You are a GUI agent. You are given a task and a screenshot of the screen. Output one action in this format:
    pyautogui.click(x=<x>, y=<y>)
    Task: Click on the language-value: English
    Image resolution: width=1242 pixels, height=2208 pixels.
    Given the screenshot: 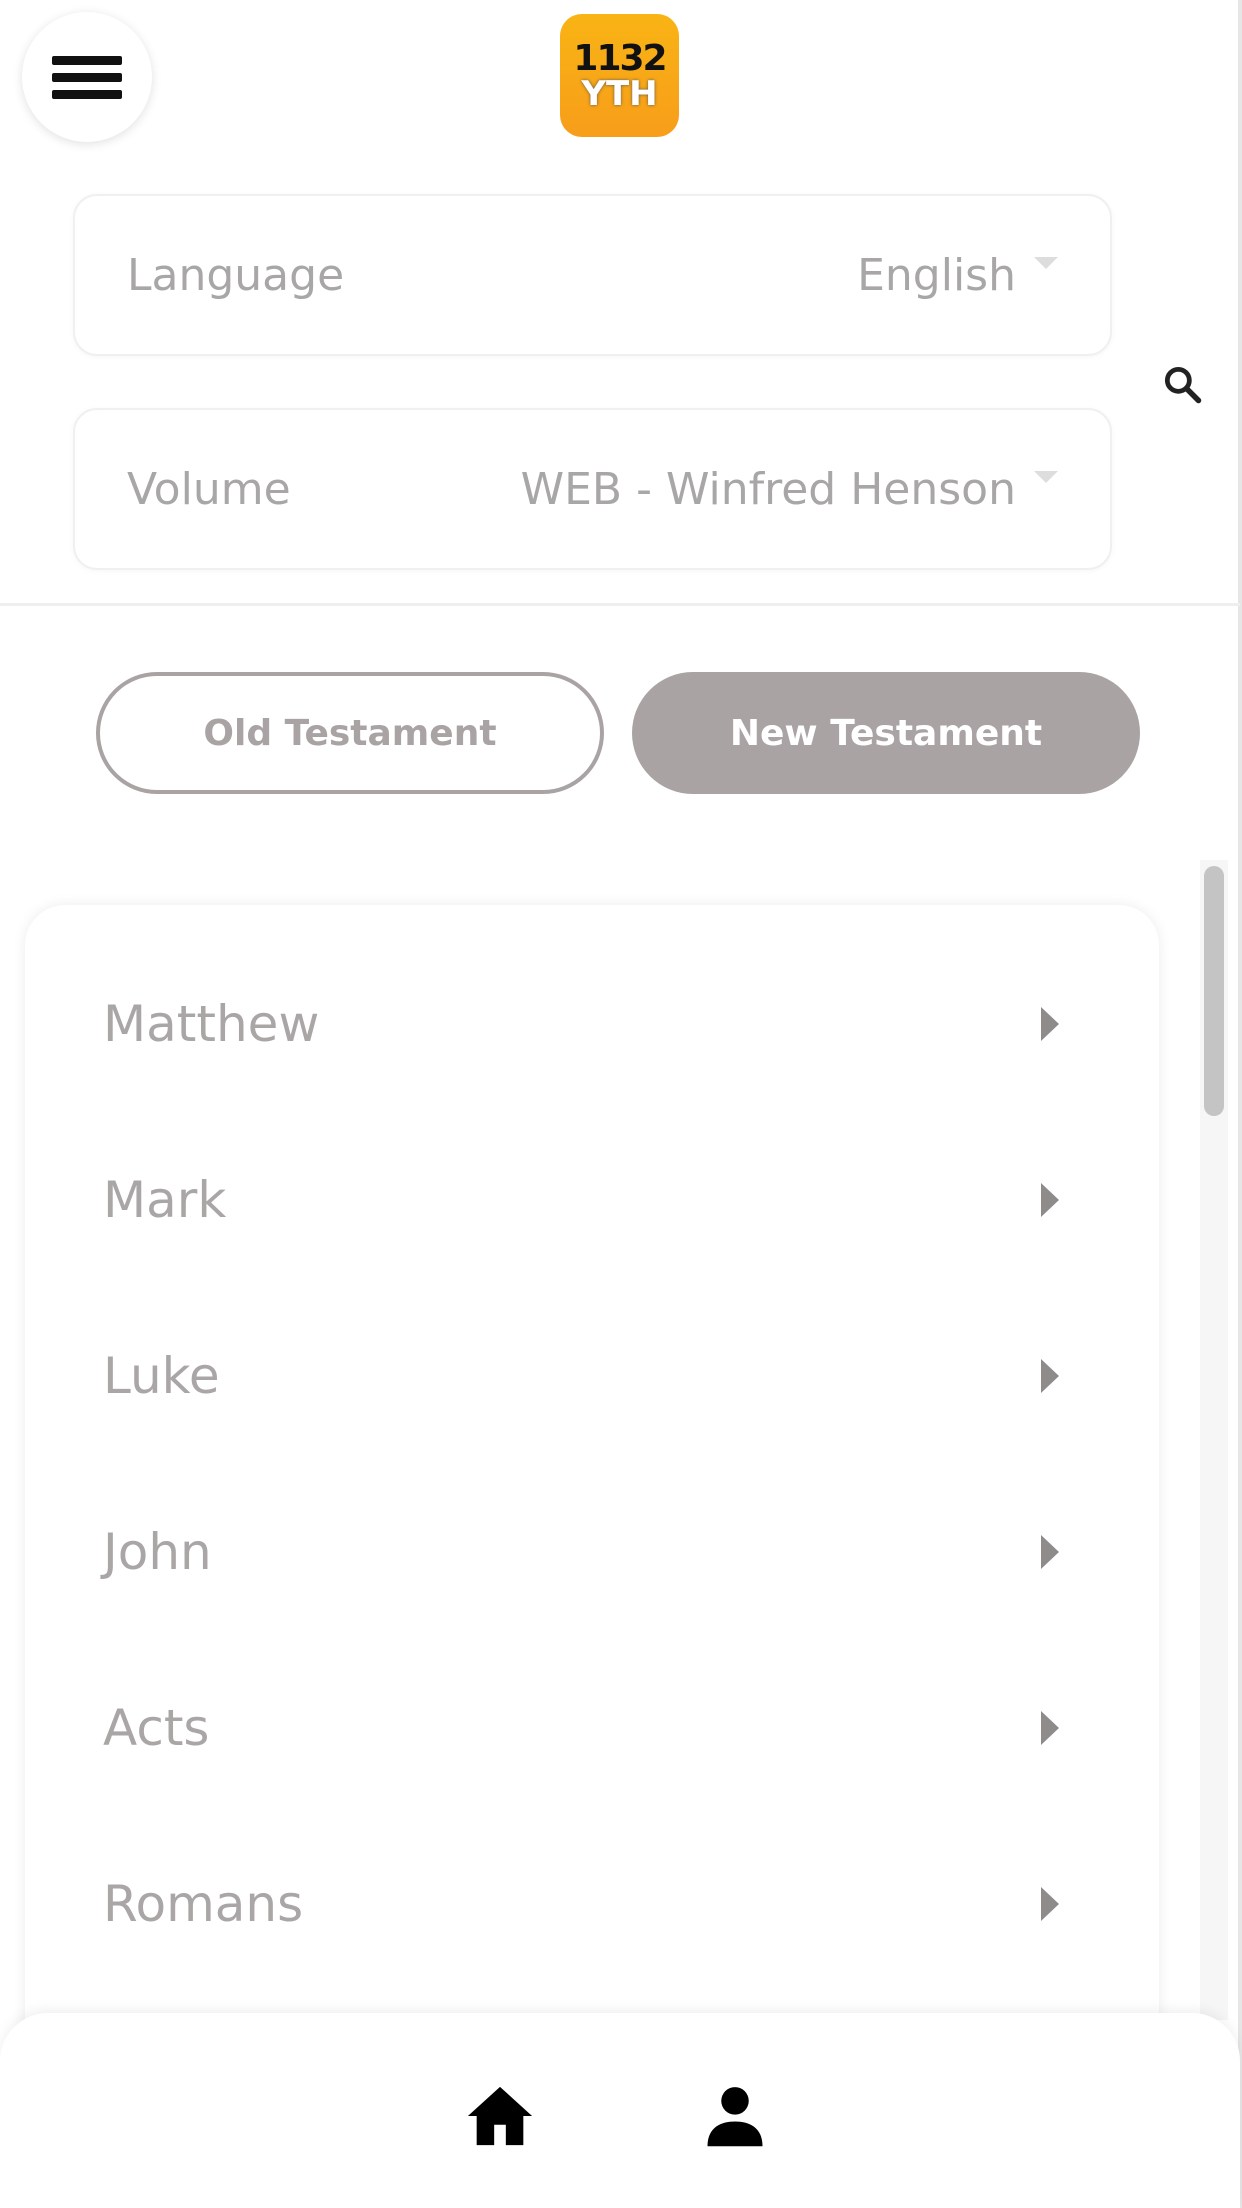 What is the action you would take?
    pyautogui.click(x=936, y=275)
    